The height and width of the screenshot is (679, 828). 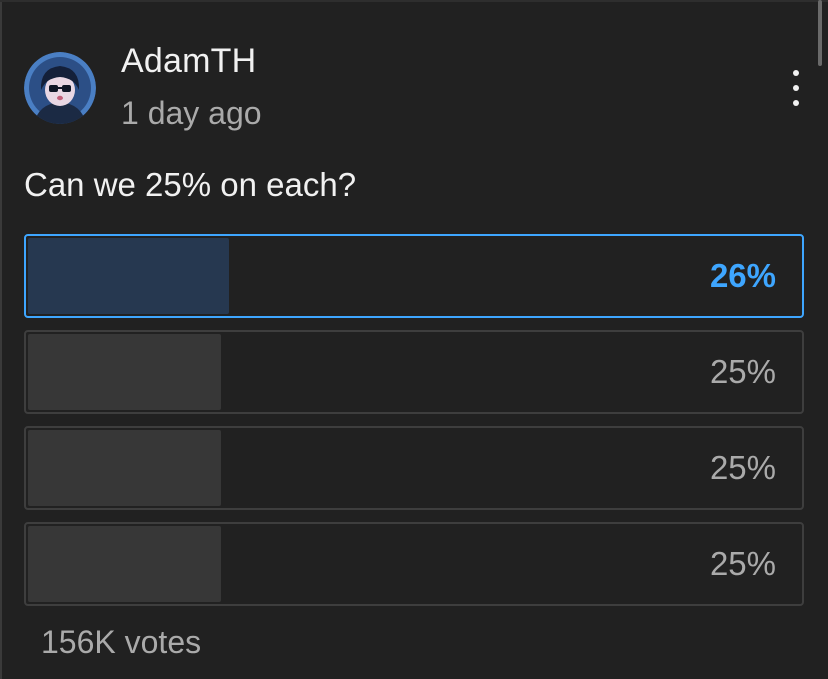 I want to click on avatar, so click(x=60, y=88).